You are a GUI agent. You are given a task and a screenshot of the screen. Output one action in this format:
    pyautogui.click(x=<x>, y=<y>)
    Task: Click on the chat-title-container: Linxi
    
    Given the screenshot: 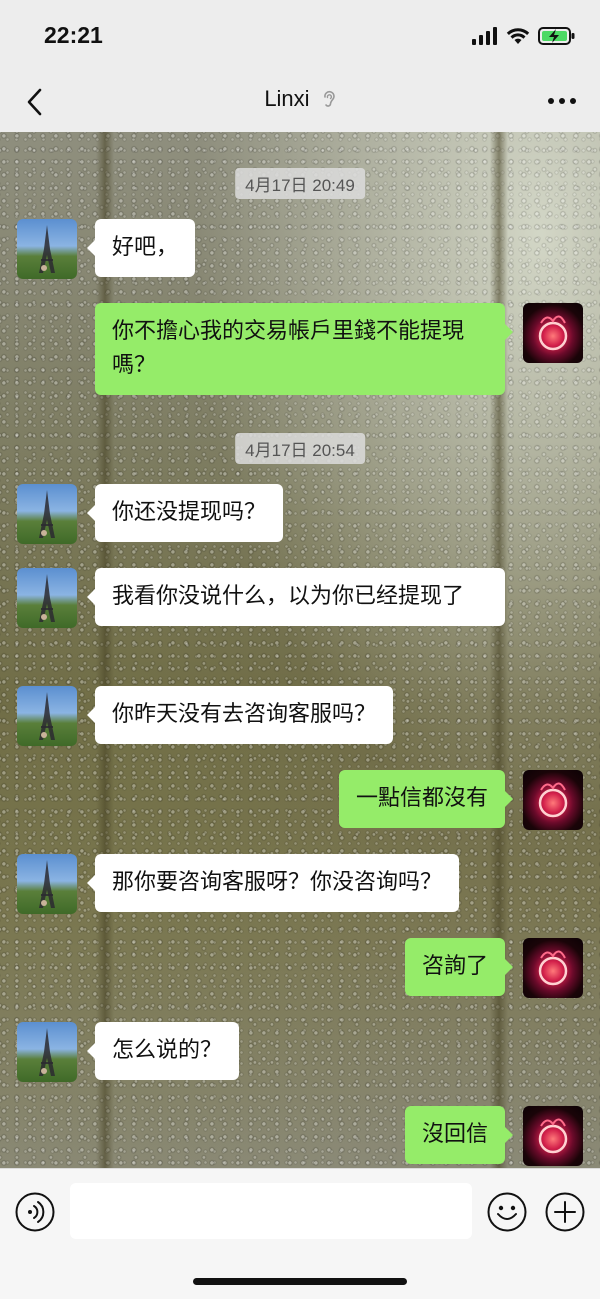 What is the action you would take?
    pyautogui.click(x=300, y=99)
    